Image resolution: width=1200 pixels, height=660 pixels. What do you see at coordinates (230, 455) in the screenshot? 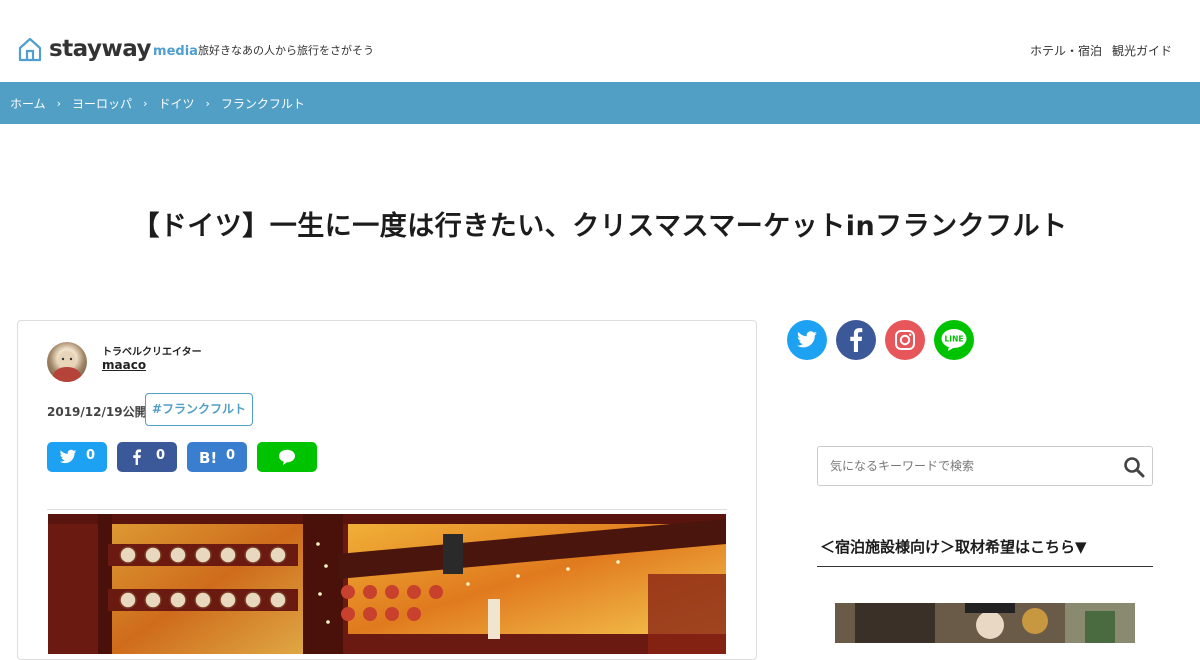
I see `hatena-count: 0` at bounding box center [230, 455].